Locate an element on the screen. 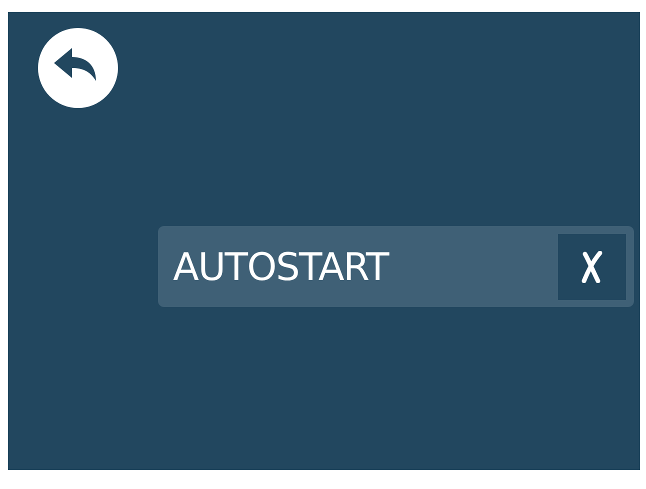  setting-label: AUTOSTART is located at coordinates (280, 266).